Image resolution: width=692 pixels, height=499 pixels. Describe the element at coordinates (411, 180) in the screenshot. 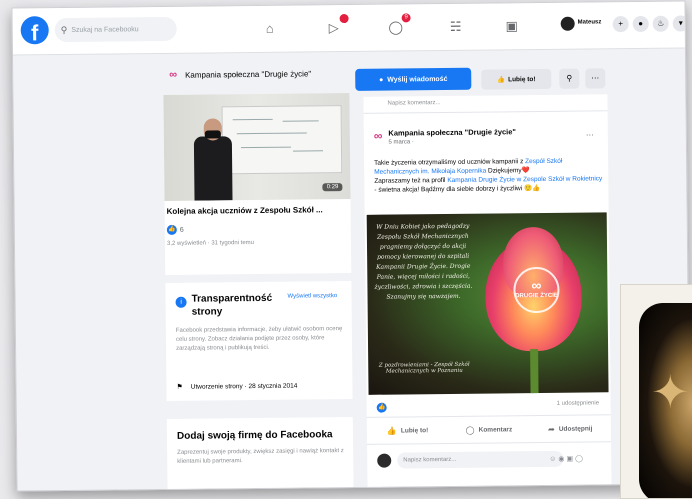

I see `post-text-2: Zapraszamy też na profil` at that location.